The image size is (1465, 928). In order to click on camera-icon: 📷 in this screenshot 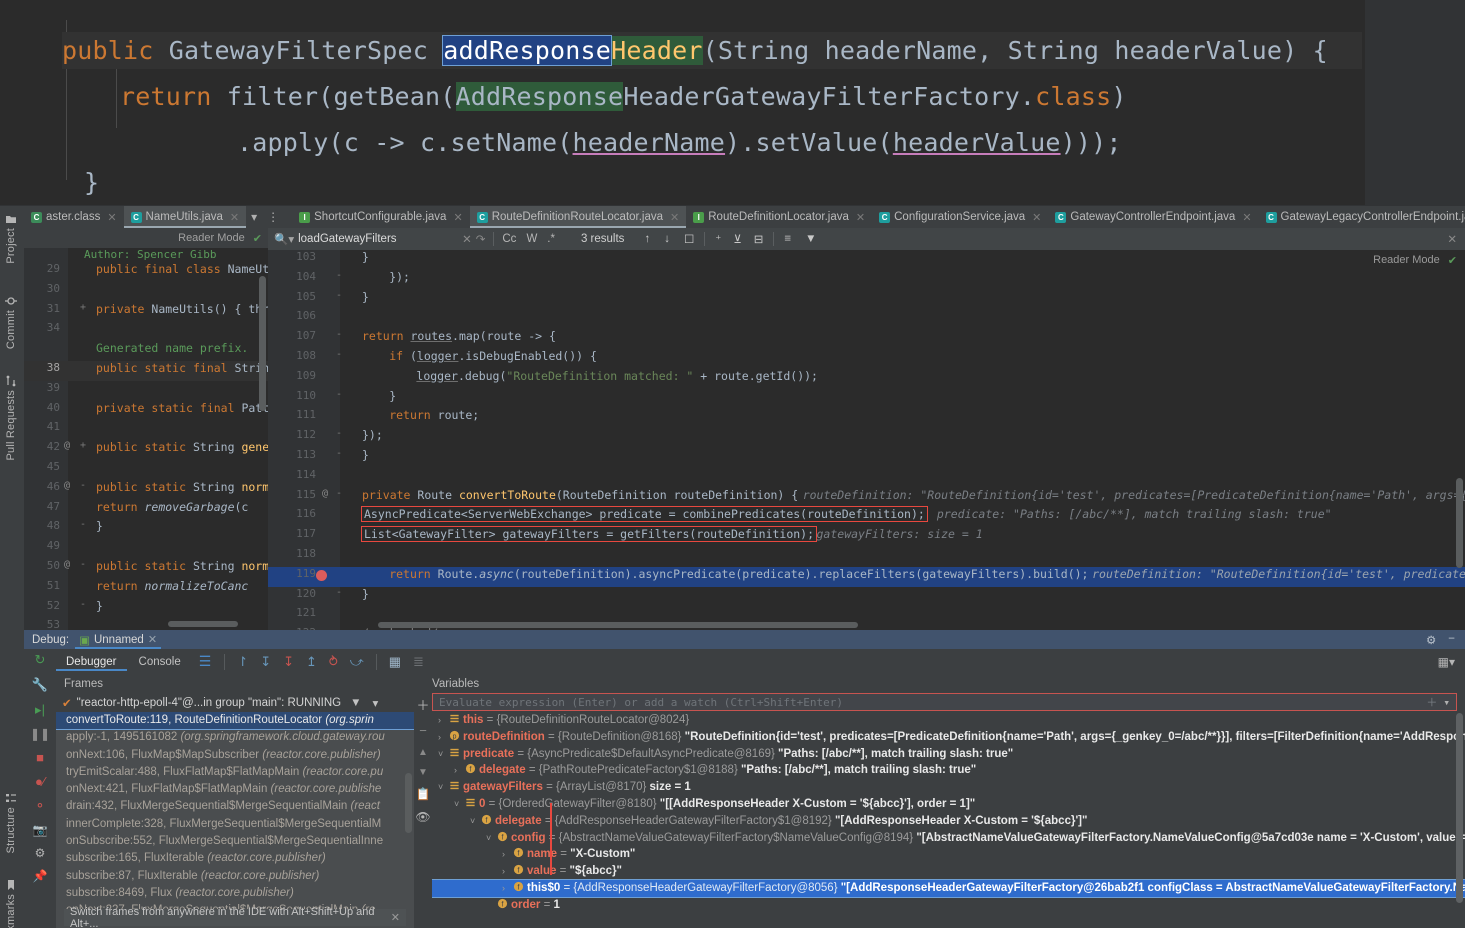, I will do `click(40, 830)`.